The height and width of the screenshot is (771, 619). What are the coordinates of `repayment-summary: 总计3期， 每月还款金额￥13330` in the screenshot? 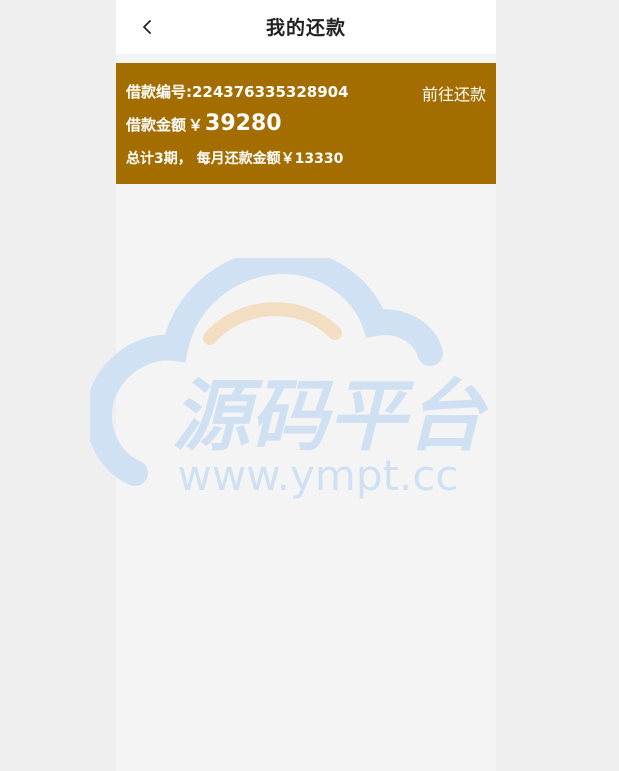 It's located at (235, 159).